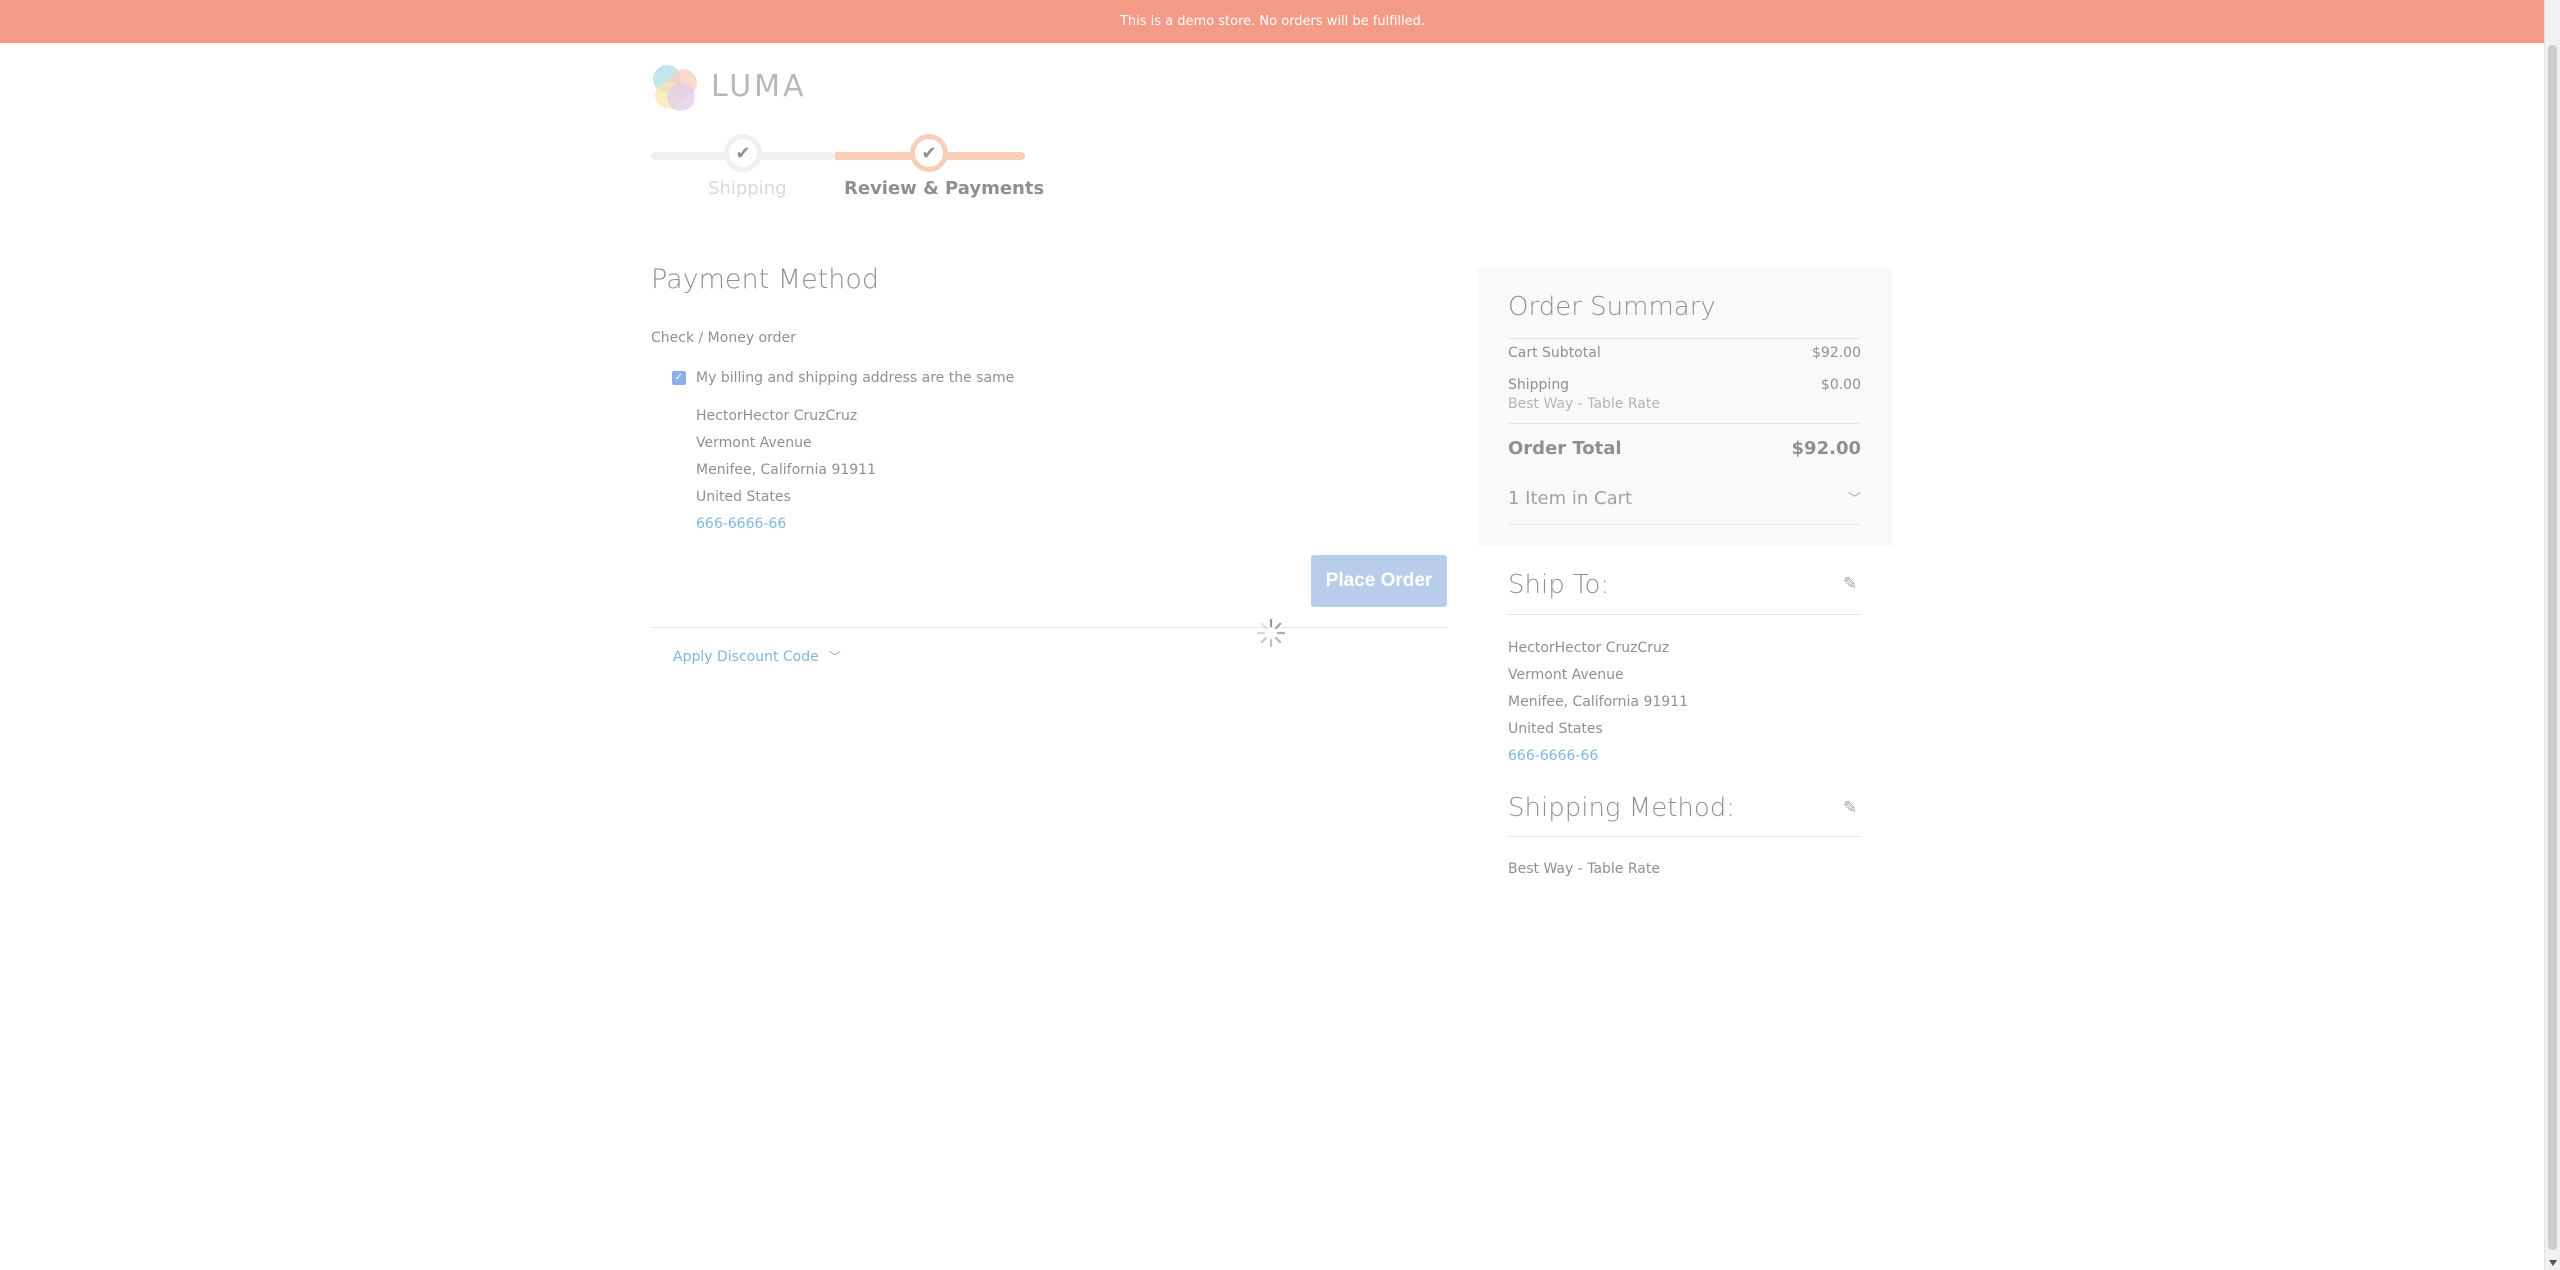 This screenshot has height=1270, width=2560. Describe the element at coordinates (2553, 1263) in the screenshot. I see `scroll-down-arrow-icon` at that location.